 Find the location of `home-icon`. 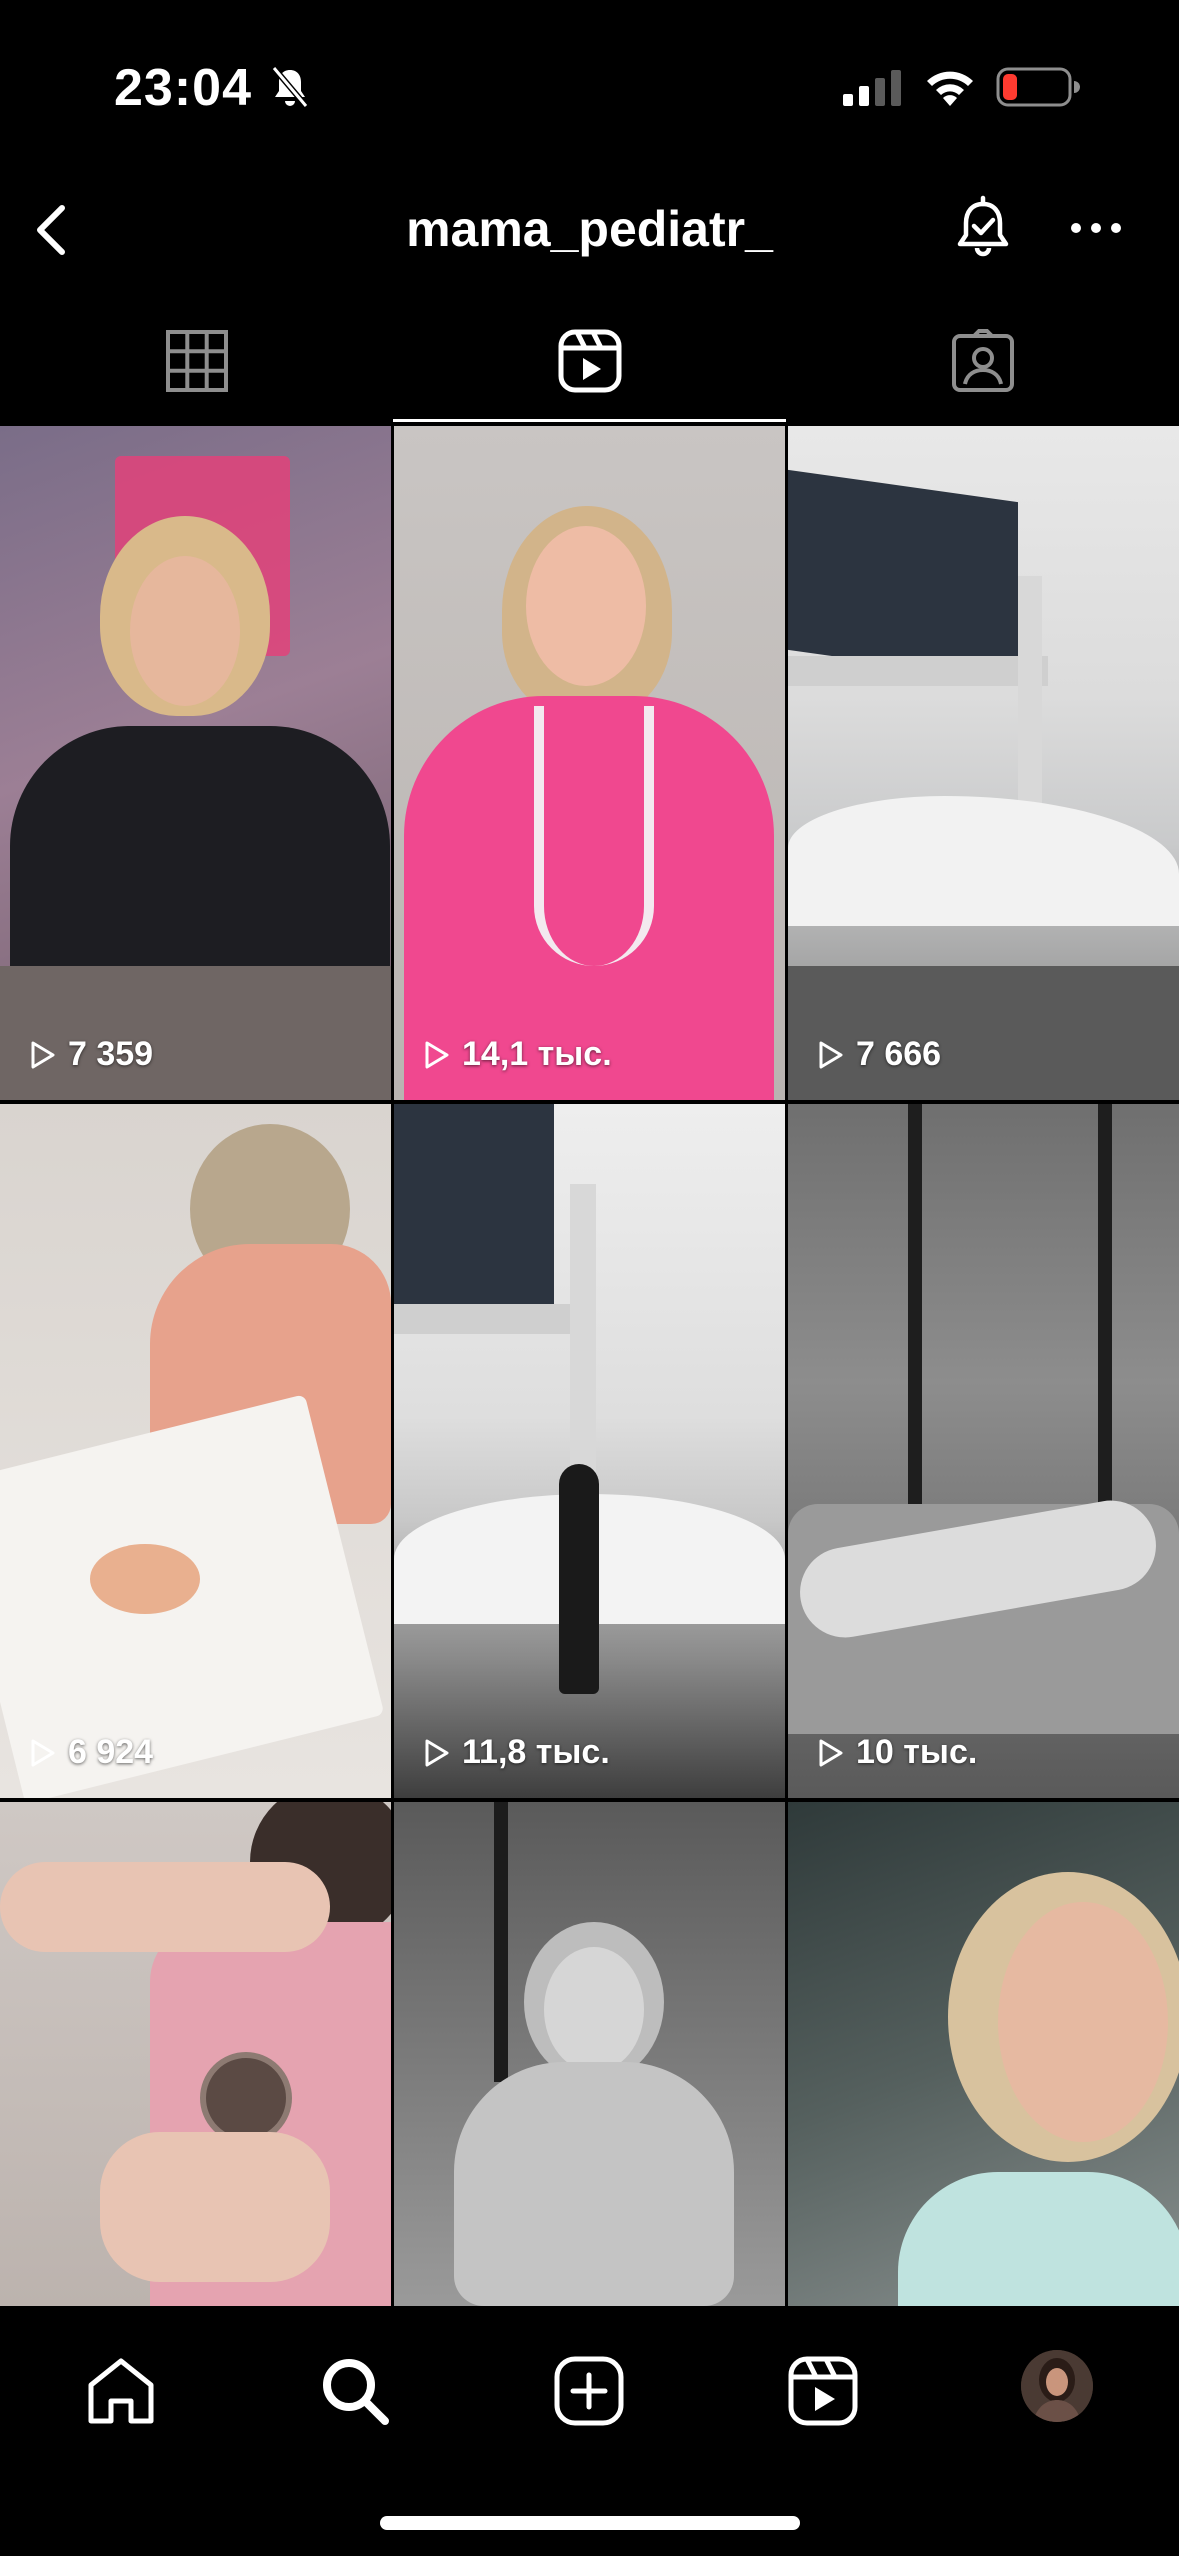

home-icon is located at coordinates (121, 2391).